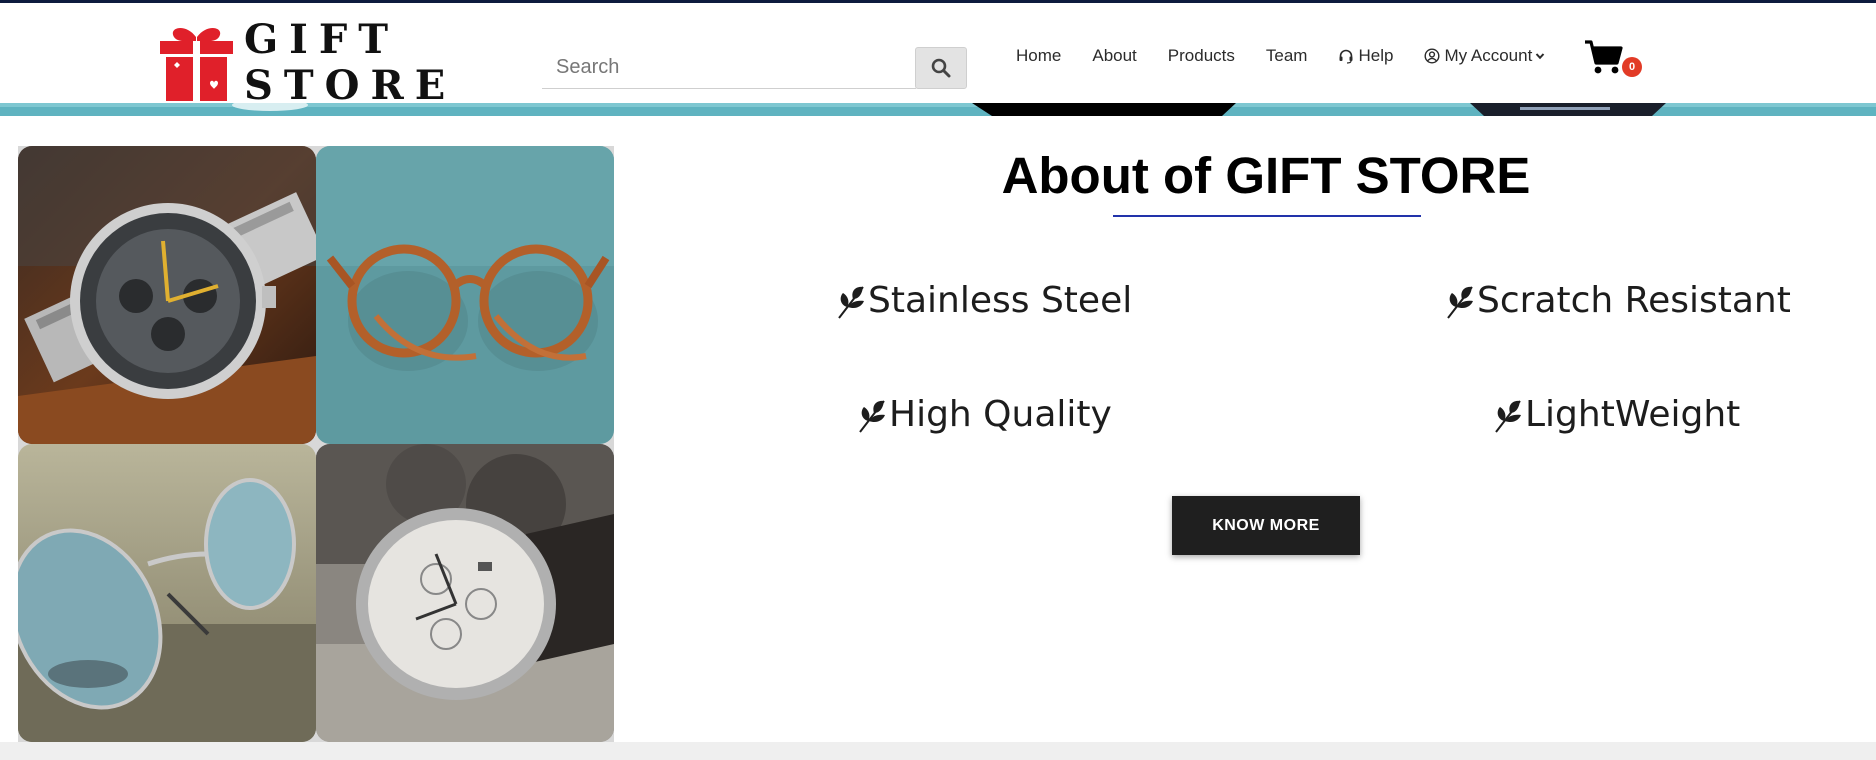  I want to click on site-header: GIFT STORE Home About Products Team, so click(938, 56).